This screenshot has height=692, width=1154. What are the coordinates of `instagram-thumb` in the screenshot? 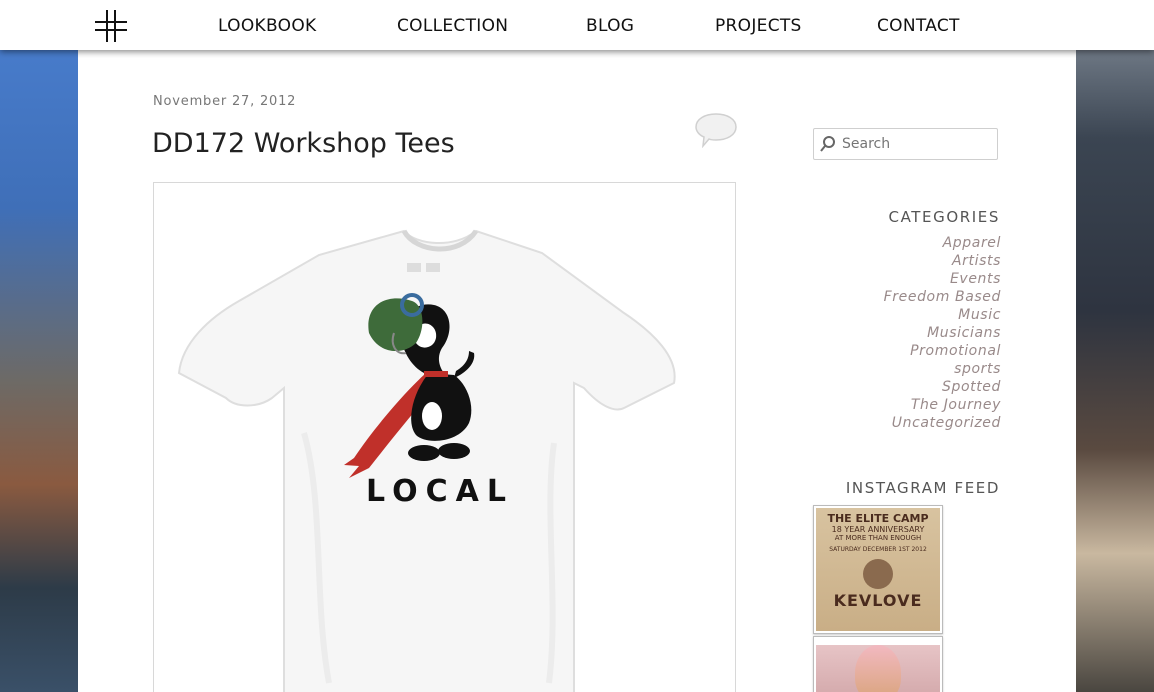 It's located at (878, 664).